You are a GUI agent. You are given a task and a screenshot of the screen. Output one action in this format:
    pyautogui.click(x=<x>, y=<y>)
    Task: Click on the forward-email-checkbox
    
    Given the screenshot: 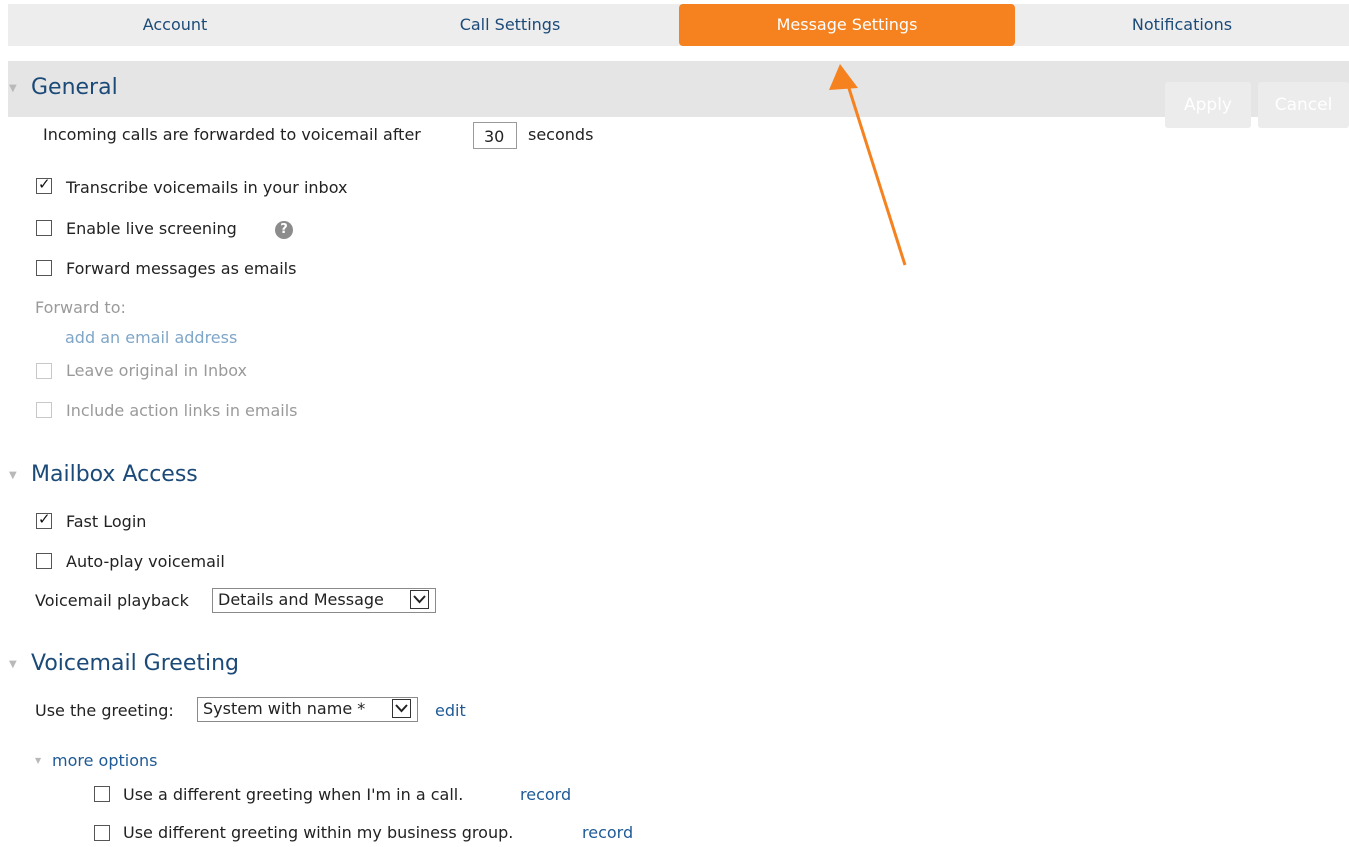 What is the action you would take?
    pyautogui.click(x=44, y=268)
    